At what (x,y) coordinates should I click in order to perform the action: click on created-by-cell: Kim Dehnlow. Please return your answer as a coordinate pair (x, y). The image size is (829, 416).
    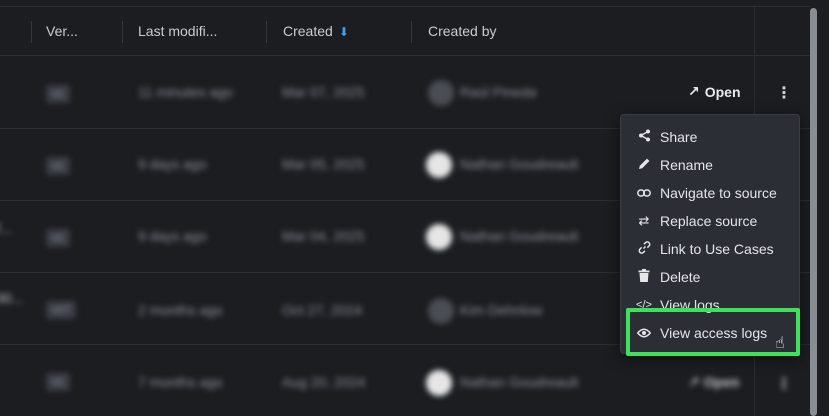
    Looking at the image, I should click on (501, 310).